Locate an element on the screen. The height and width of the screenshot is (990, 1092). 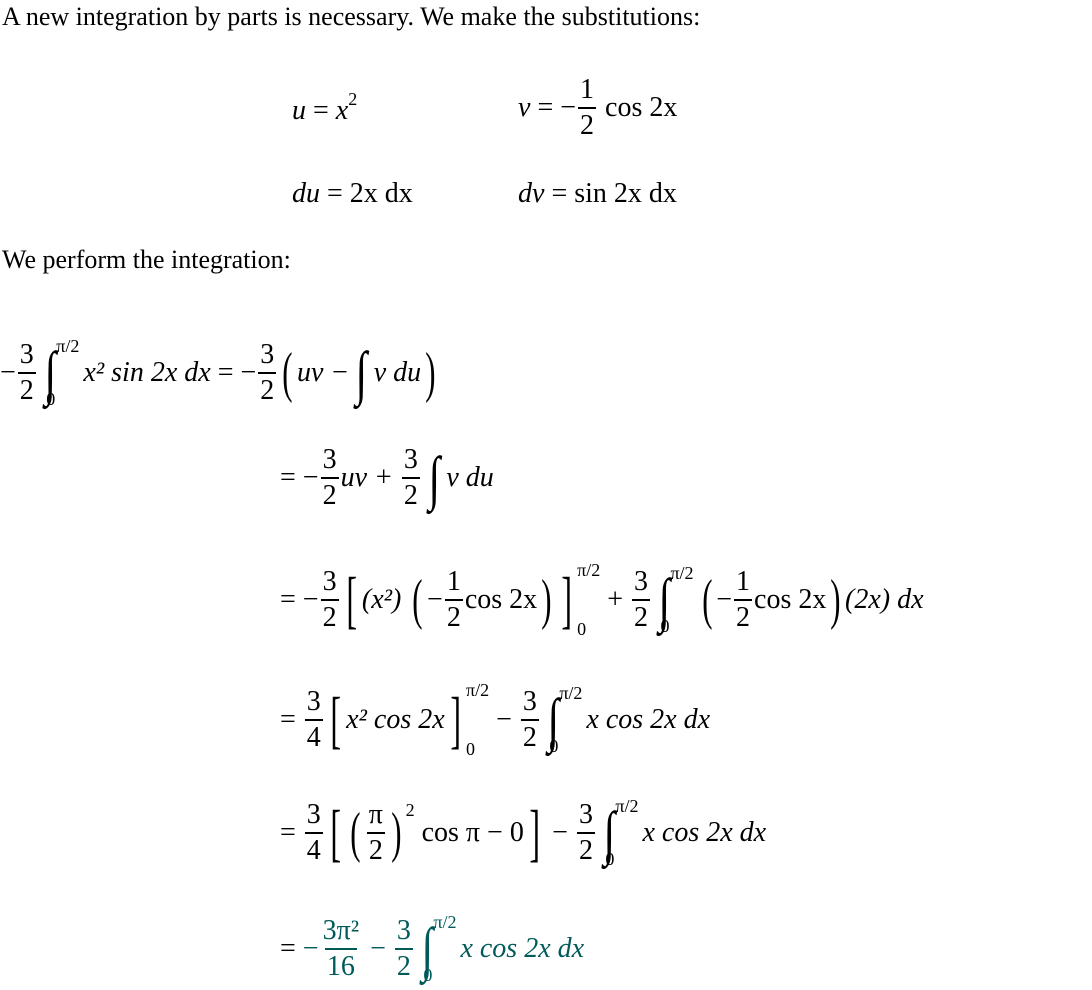
fraction: π2 is located at coordinates (375, 832).